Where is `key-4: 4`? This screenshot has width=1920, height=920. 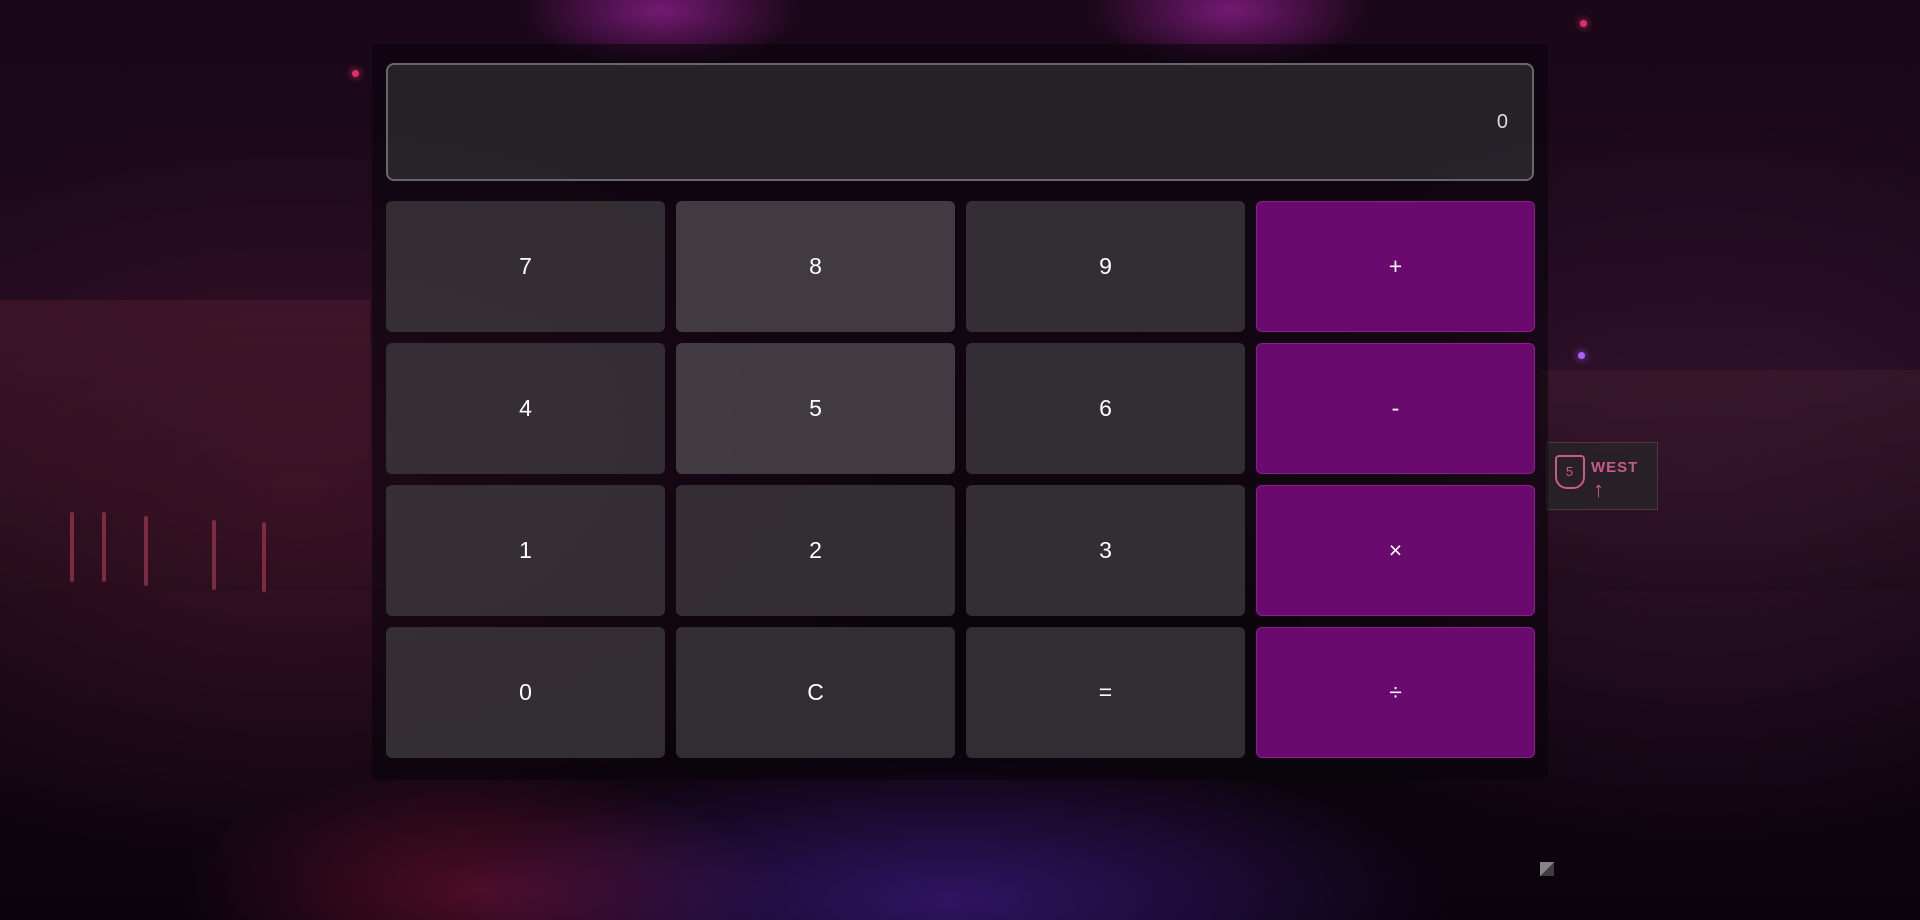
key-4: 4 is located at coordinates (525, 408).